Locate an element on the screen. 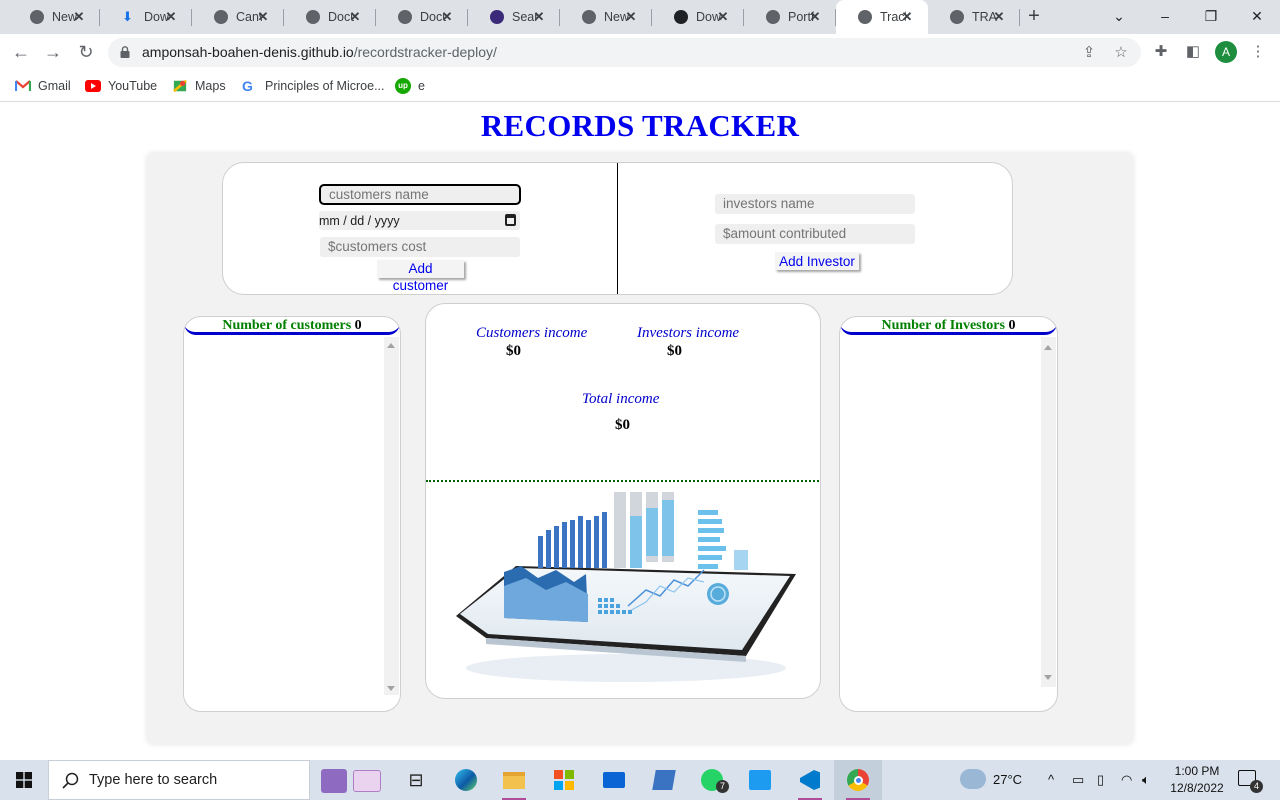 Image resolution: width=1280 pixels, height=800 pixels. calendar-icon is located at coordinates (510, 220).